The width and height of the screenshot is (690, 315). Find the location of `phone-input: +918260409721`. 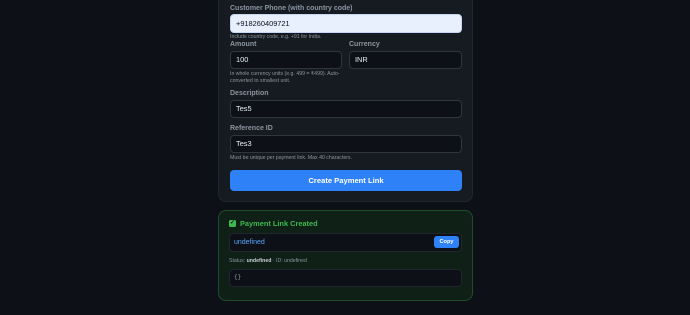

phone-input: +918260409721 is located at coordinates (346, 23).